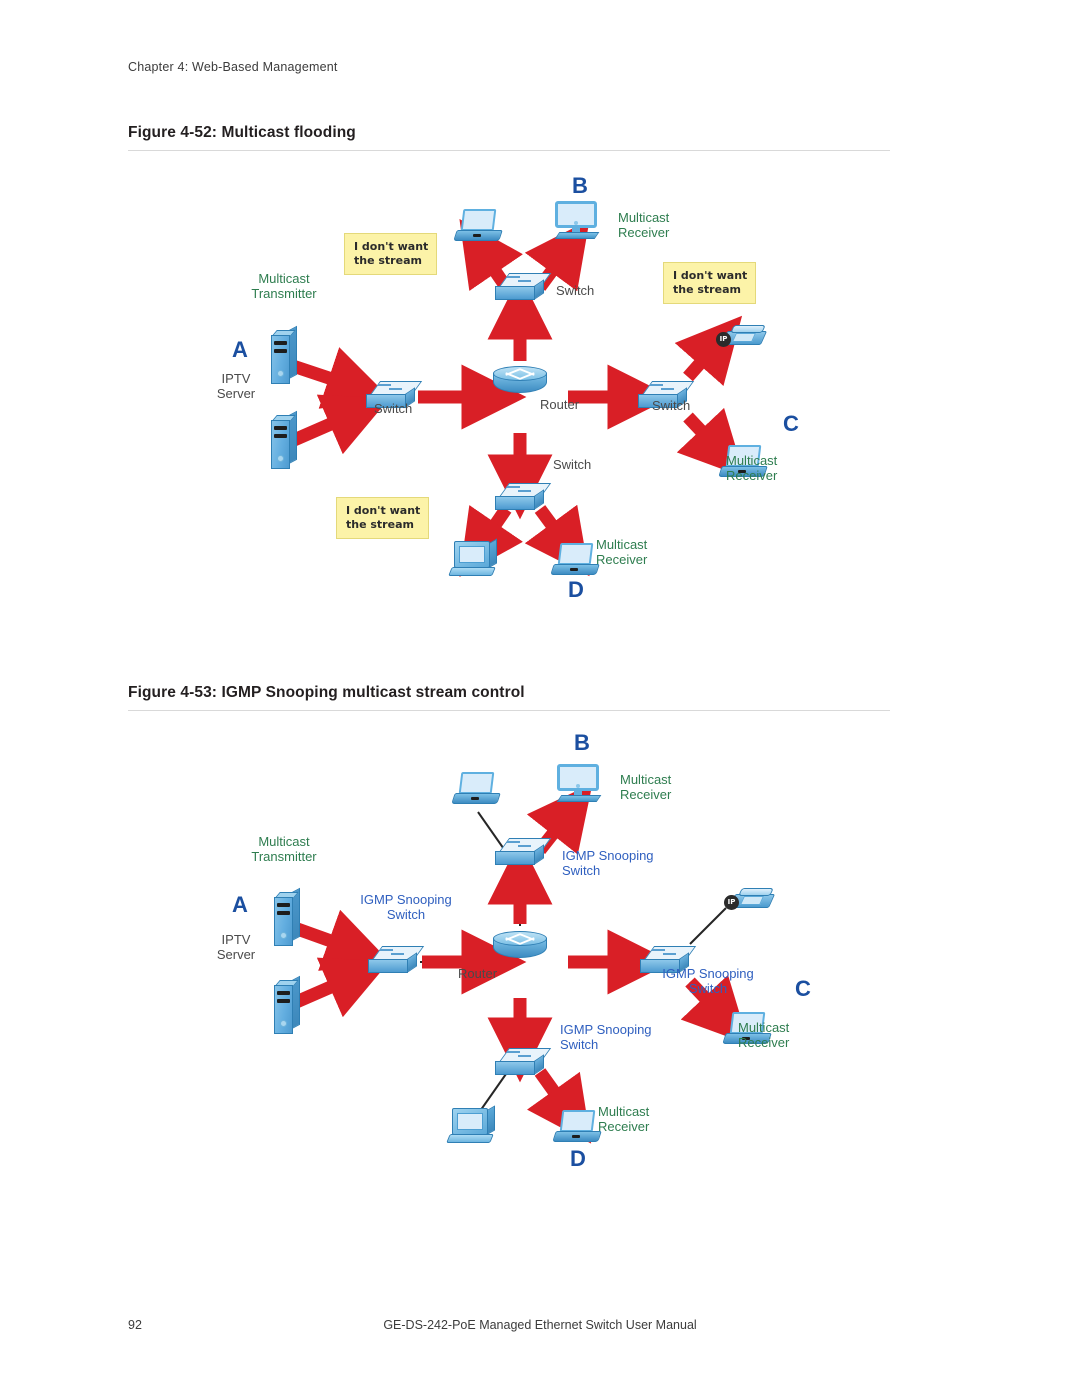 Image resolution: width=1080 pixels, height=1397 pixels. I want to click on callout-client-b: I don't want the stream, so click(391, 254).